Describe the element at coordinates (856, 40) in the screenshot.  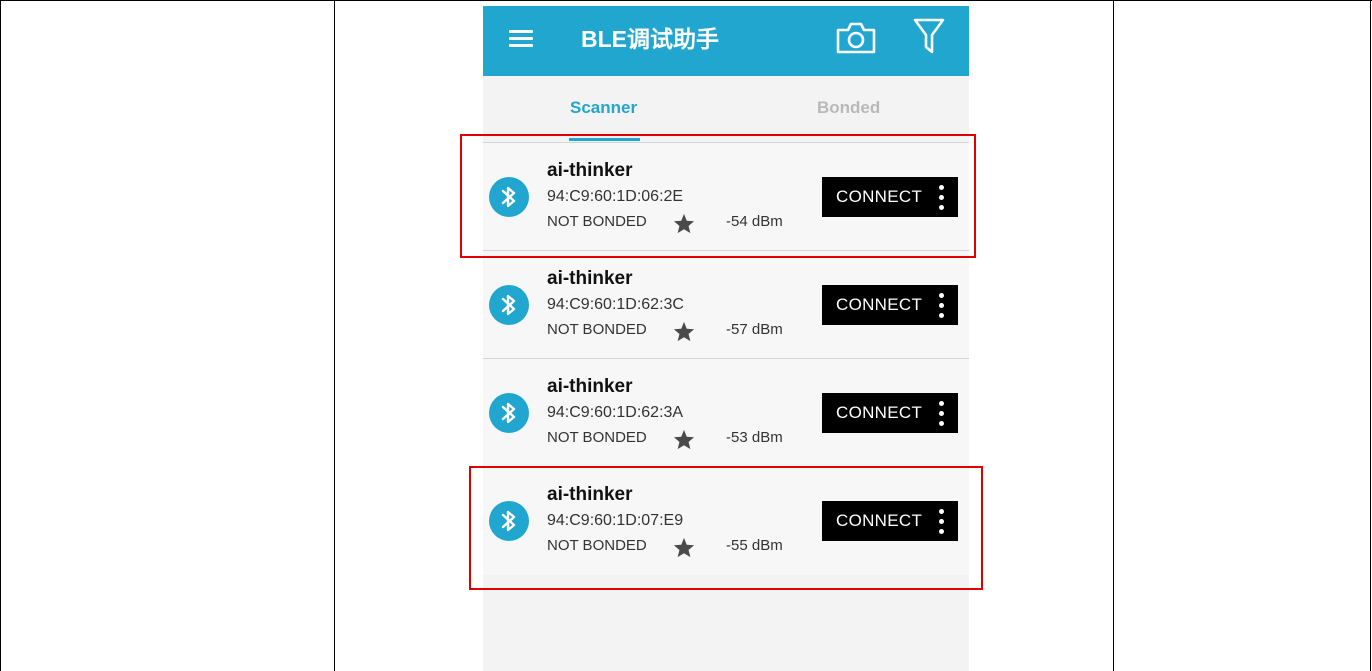
I see `camera-icon` at that location.